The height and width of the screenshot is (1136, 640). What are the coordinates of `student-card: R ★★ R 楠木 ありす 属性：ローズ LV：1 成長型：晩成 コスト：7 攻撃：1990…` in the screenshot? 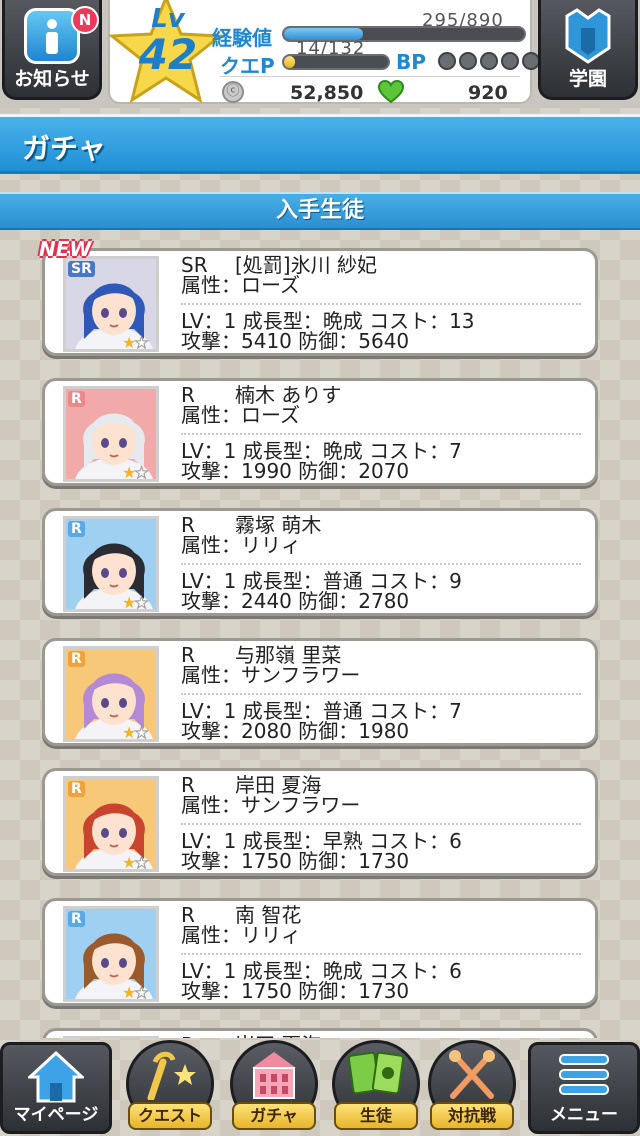 It's located at (320, 432).